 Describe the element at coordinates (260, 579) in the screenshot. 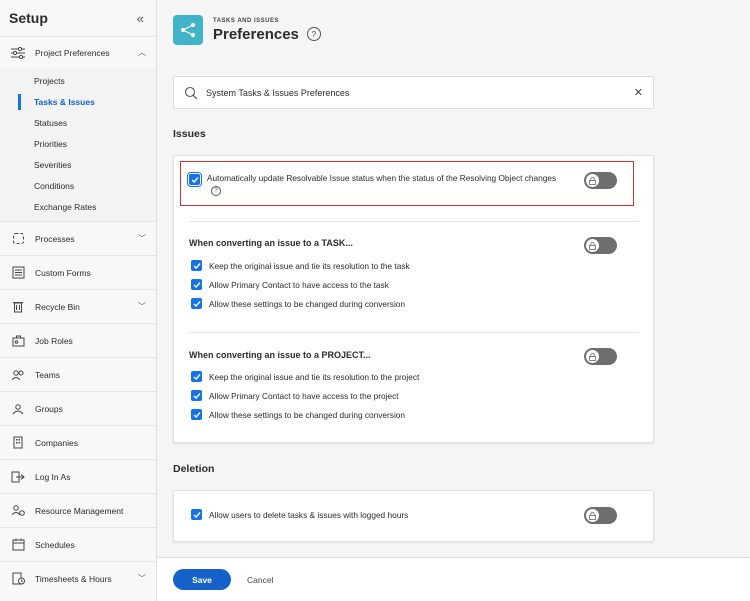

I see `cancel-button: Cancel` at that location.